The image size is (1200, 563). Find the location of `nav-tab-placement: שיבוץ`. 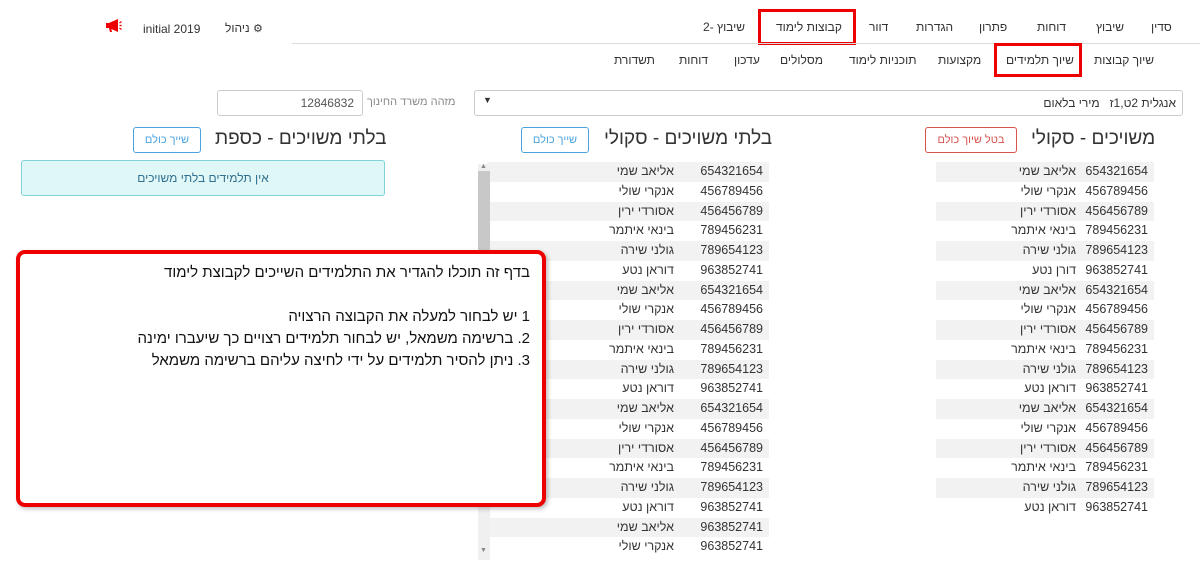

nav-tab-placement: שיבוץ is located at coordinates (1110, 27).